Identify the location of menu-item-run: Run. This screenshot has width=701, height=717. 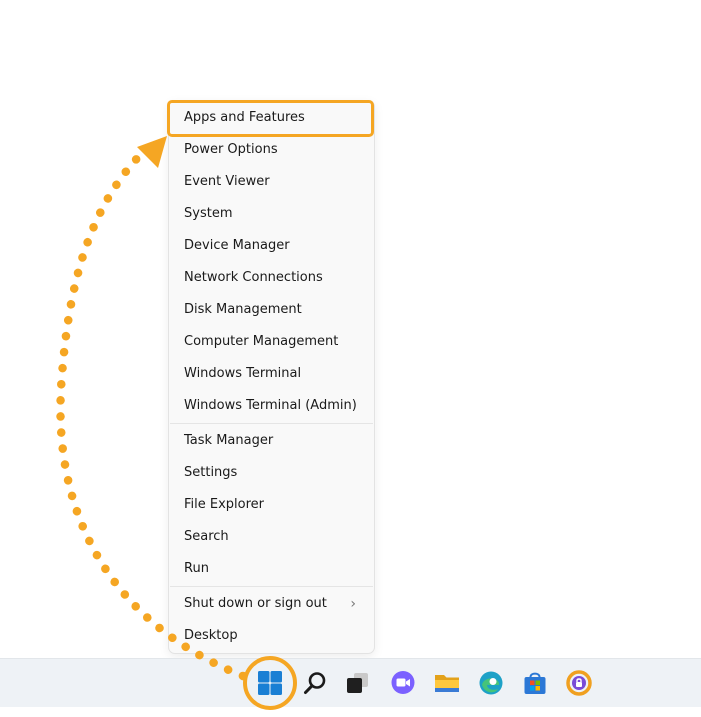
(274, 569).